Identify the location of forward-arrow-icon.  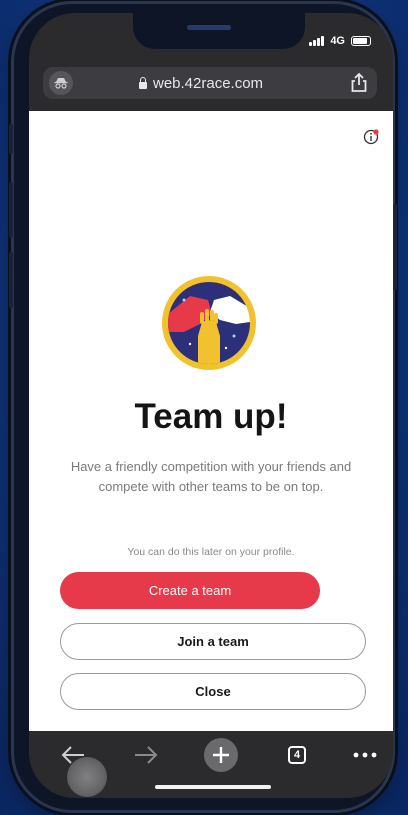
(146, 755).